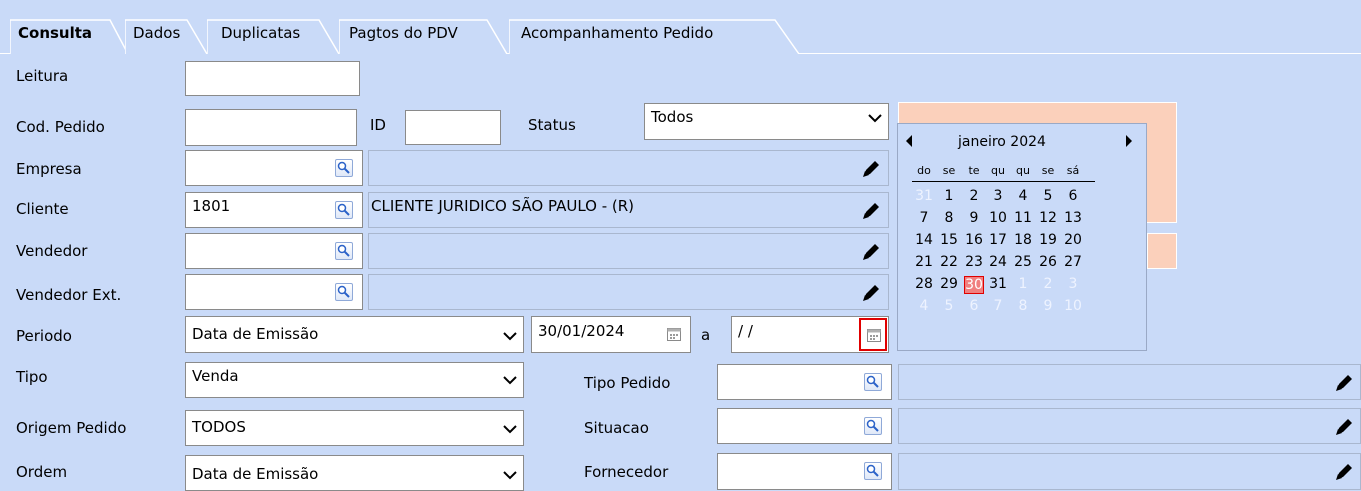  Describe the element at coordinates (974, 196) in the screenshot. I see `calendar-day: 2` at that location.